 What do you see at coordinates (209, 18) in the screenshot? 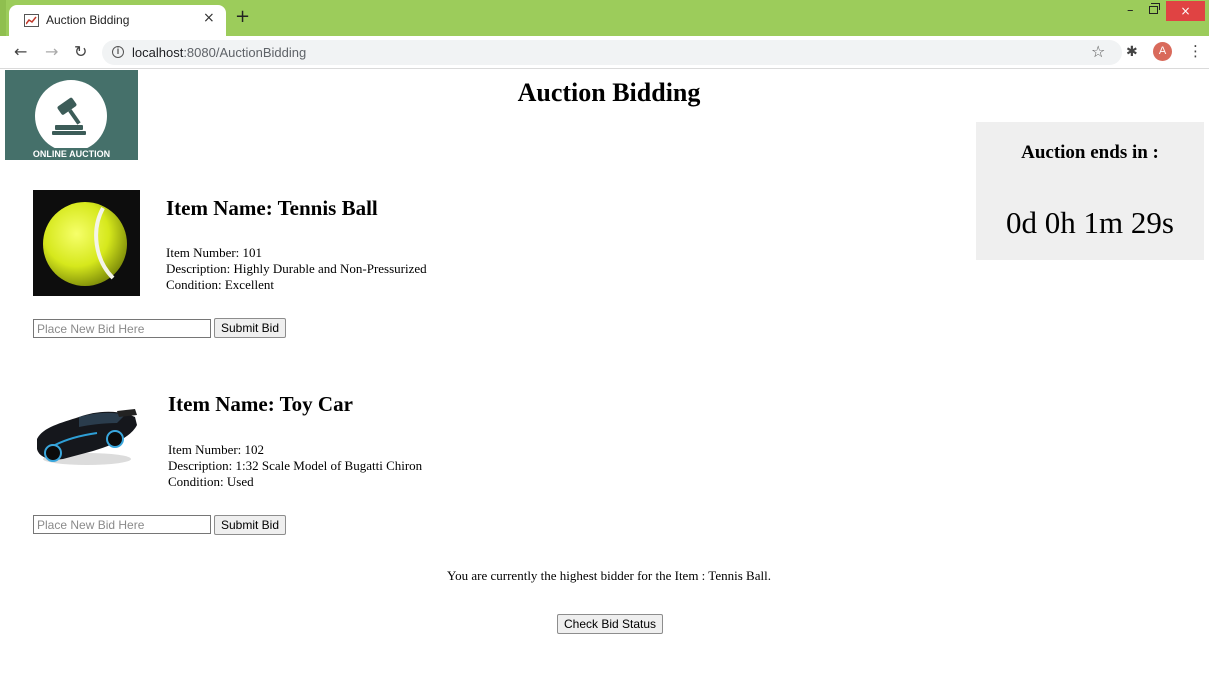
I see `tab-close-icon: ×` at bounding box center [209, 18].